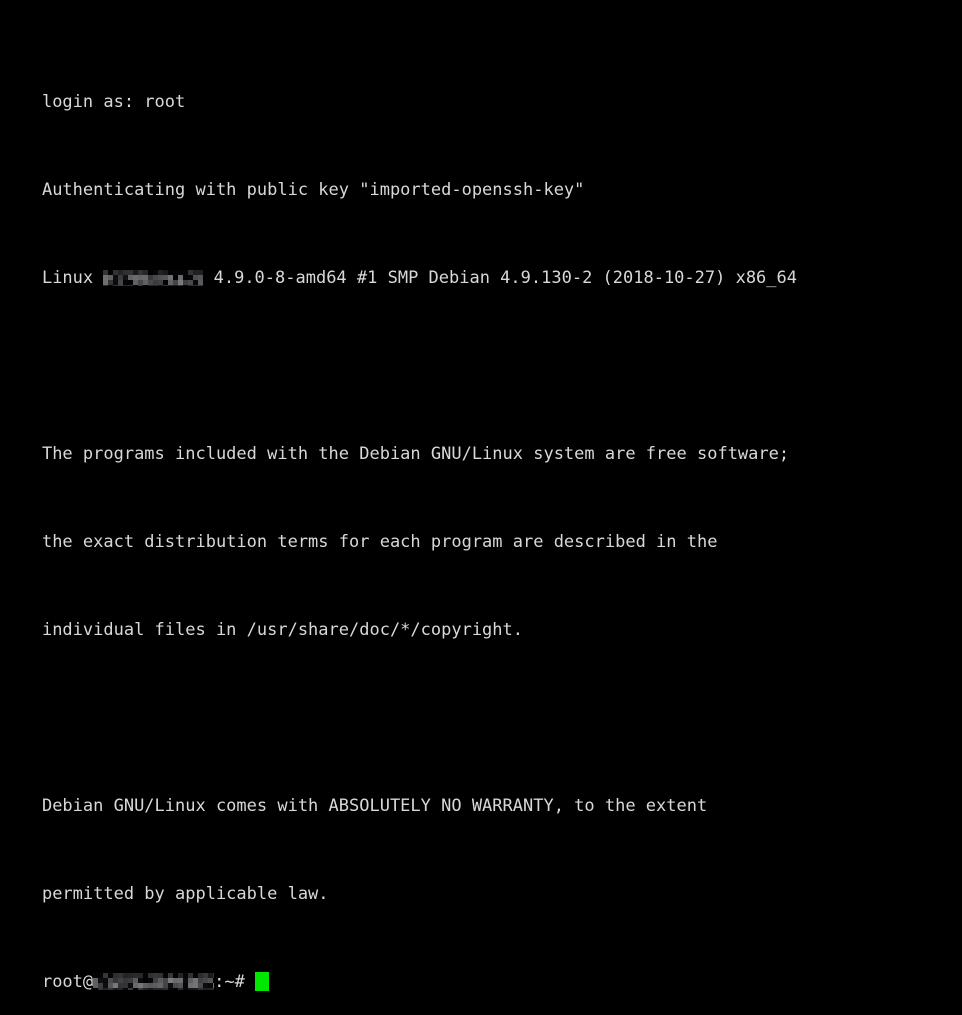 The image size is (962, 1015). What do you see at coordinates (113, 102) in the screenshot?
I see `login-as-text: login as: root` at bounding box center [113, 102].